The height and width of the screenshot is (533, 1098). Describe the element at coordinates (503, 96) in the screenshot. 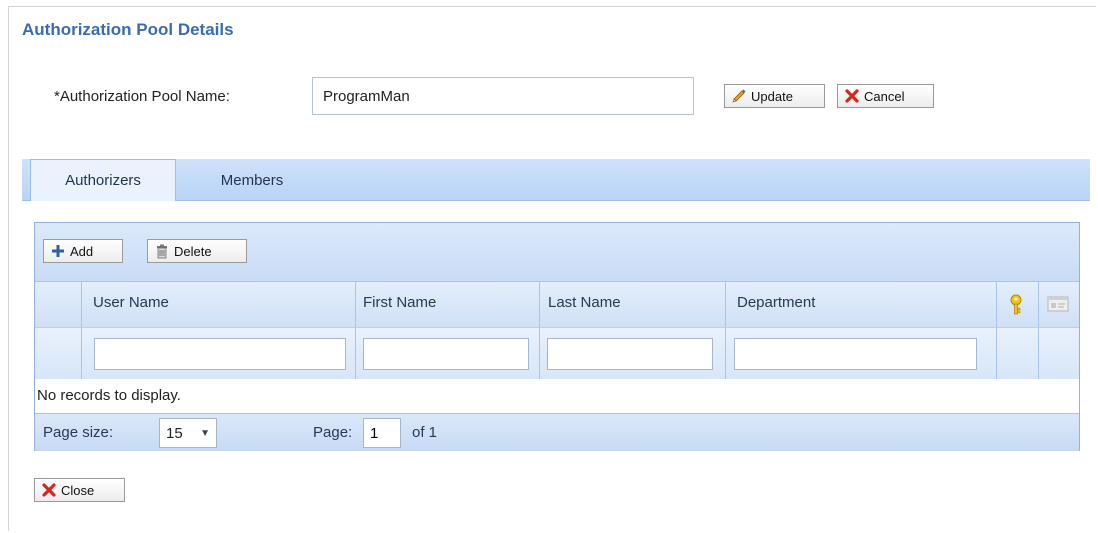

I see `pool-name-input` at that location.